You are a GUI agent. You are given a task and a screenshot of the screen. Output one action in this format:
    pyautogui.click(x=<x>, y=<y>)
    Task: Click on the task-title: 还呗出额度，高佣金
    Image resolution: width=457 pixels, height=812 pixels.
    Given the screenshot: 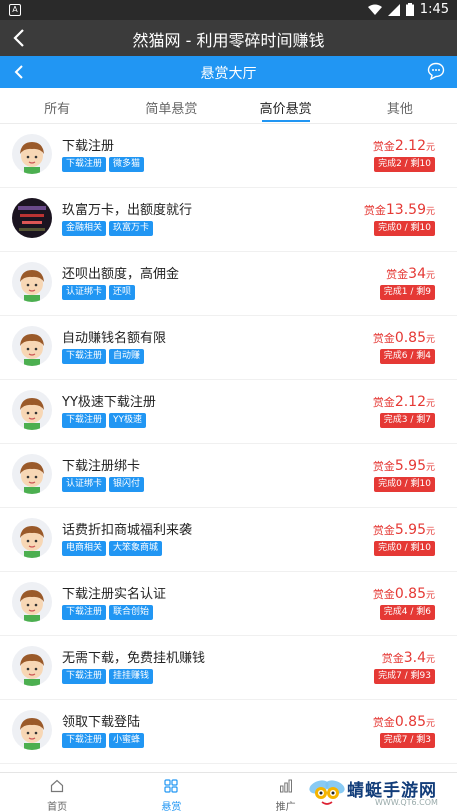 What is the action you would take?
    pyautogui.click(x=121, y=274)
    